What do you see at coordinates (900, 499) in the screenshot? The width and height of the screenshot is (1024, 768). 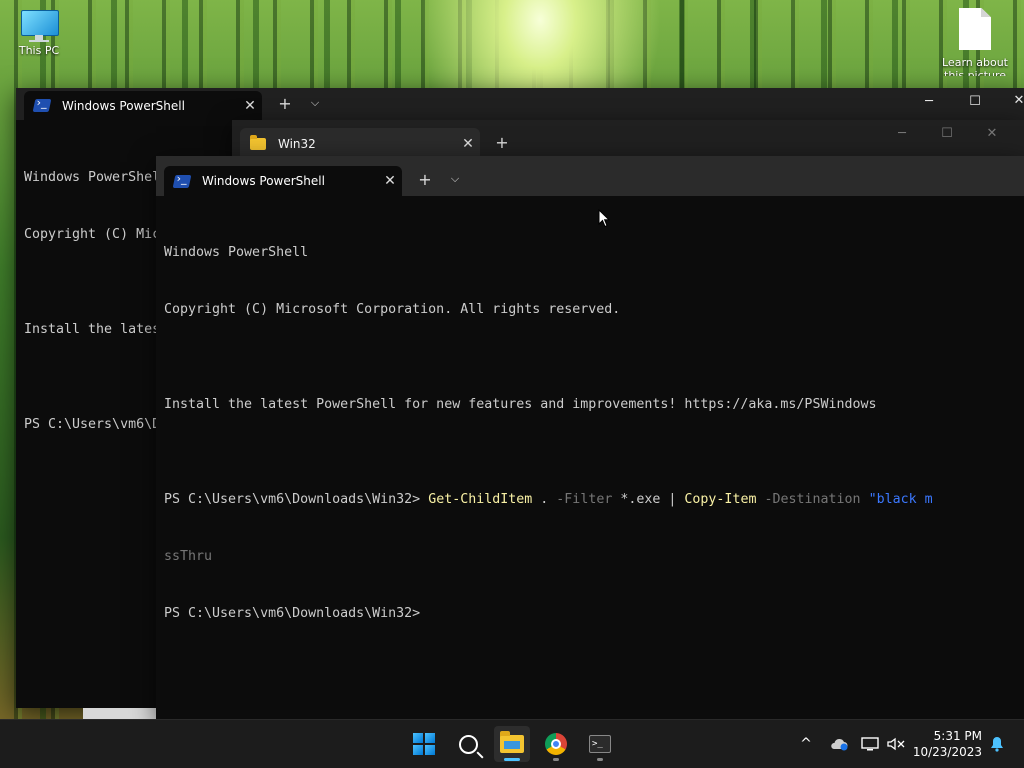 I see `string-literal: "black m` at bounding box center [900, 499].